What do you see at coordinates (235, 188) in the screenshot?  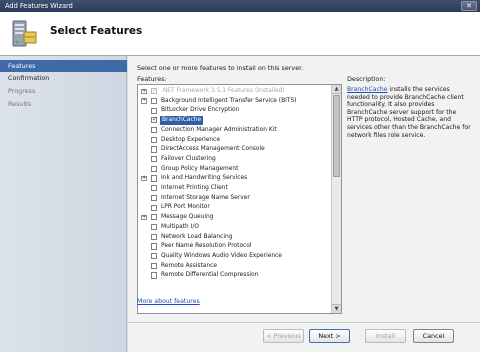 I see `feature-row: Internet Printing Client` at bounding box center [235, 188].